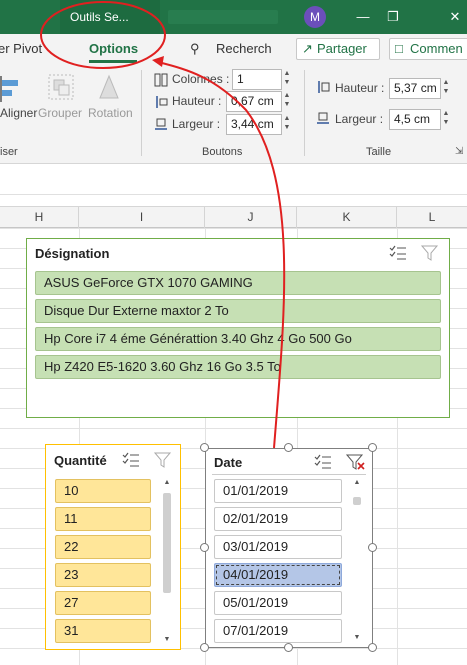 The image size is (467, 665). What do you see at coordinates (360, 88) in the screenshot?
I see `size-height-label: Hauteur :` at bounding box center [360, 88].